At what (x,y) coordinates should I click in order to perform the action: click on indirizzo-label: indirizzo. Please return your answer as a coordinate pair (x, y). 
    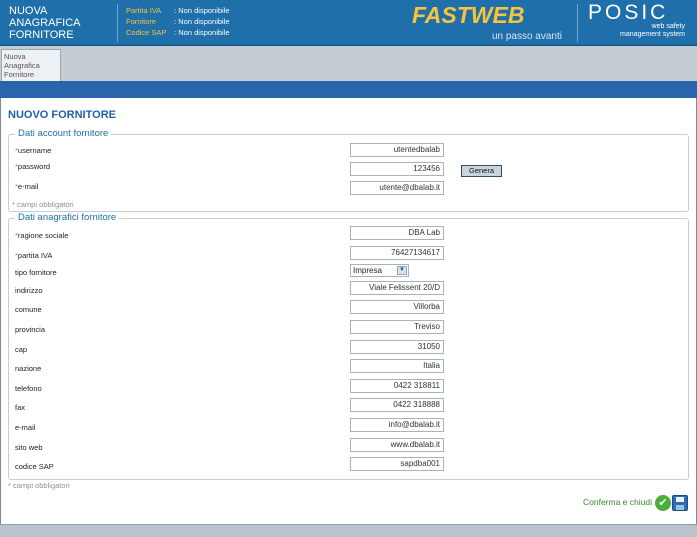
    Looking at the image, I should click on (29, 290).